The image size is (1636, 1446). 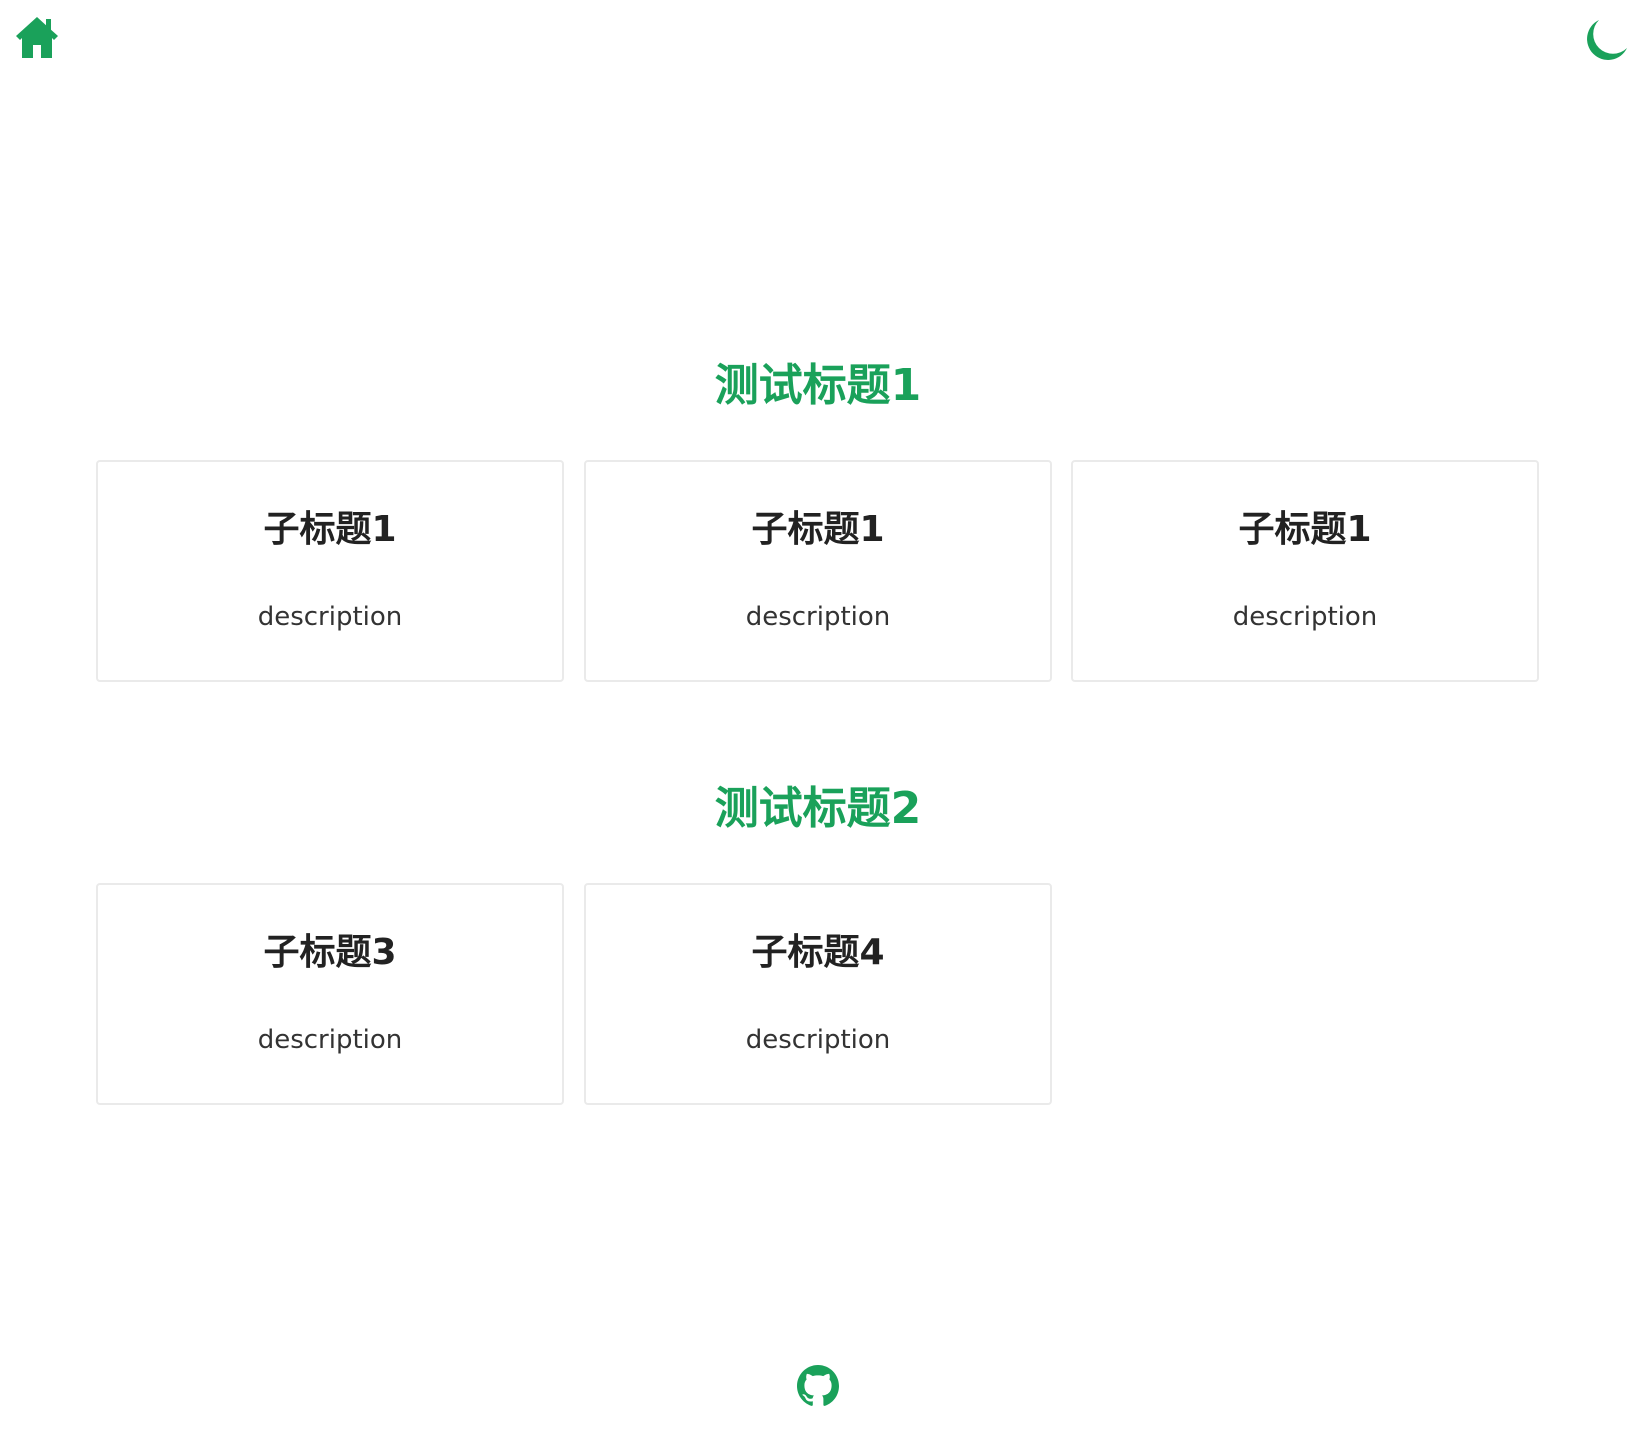 I want to click on card: 子标题4 description, so click(x=818, y=994).